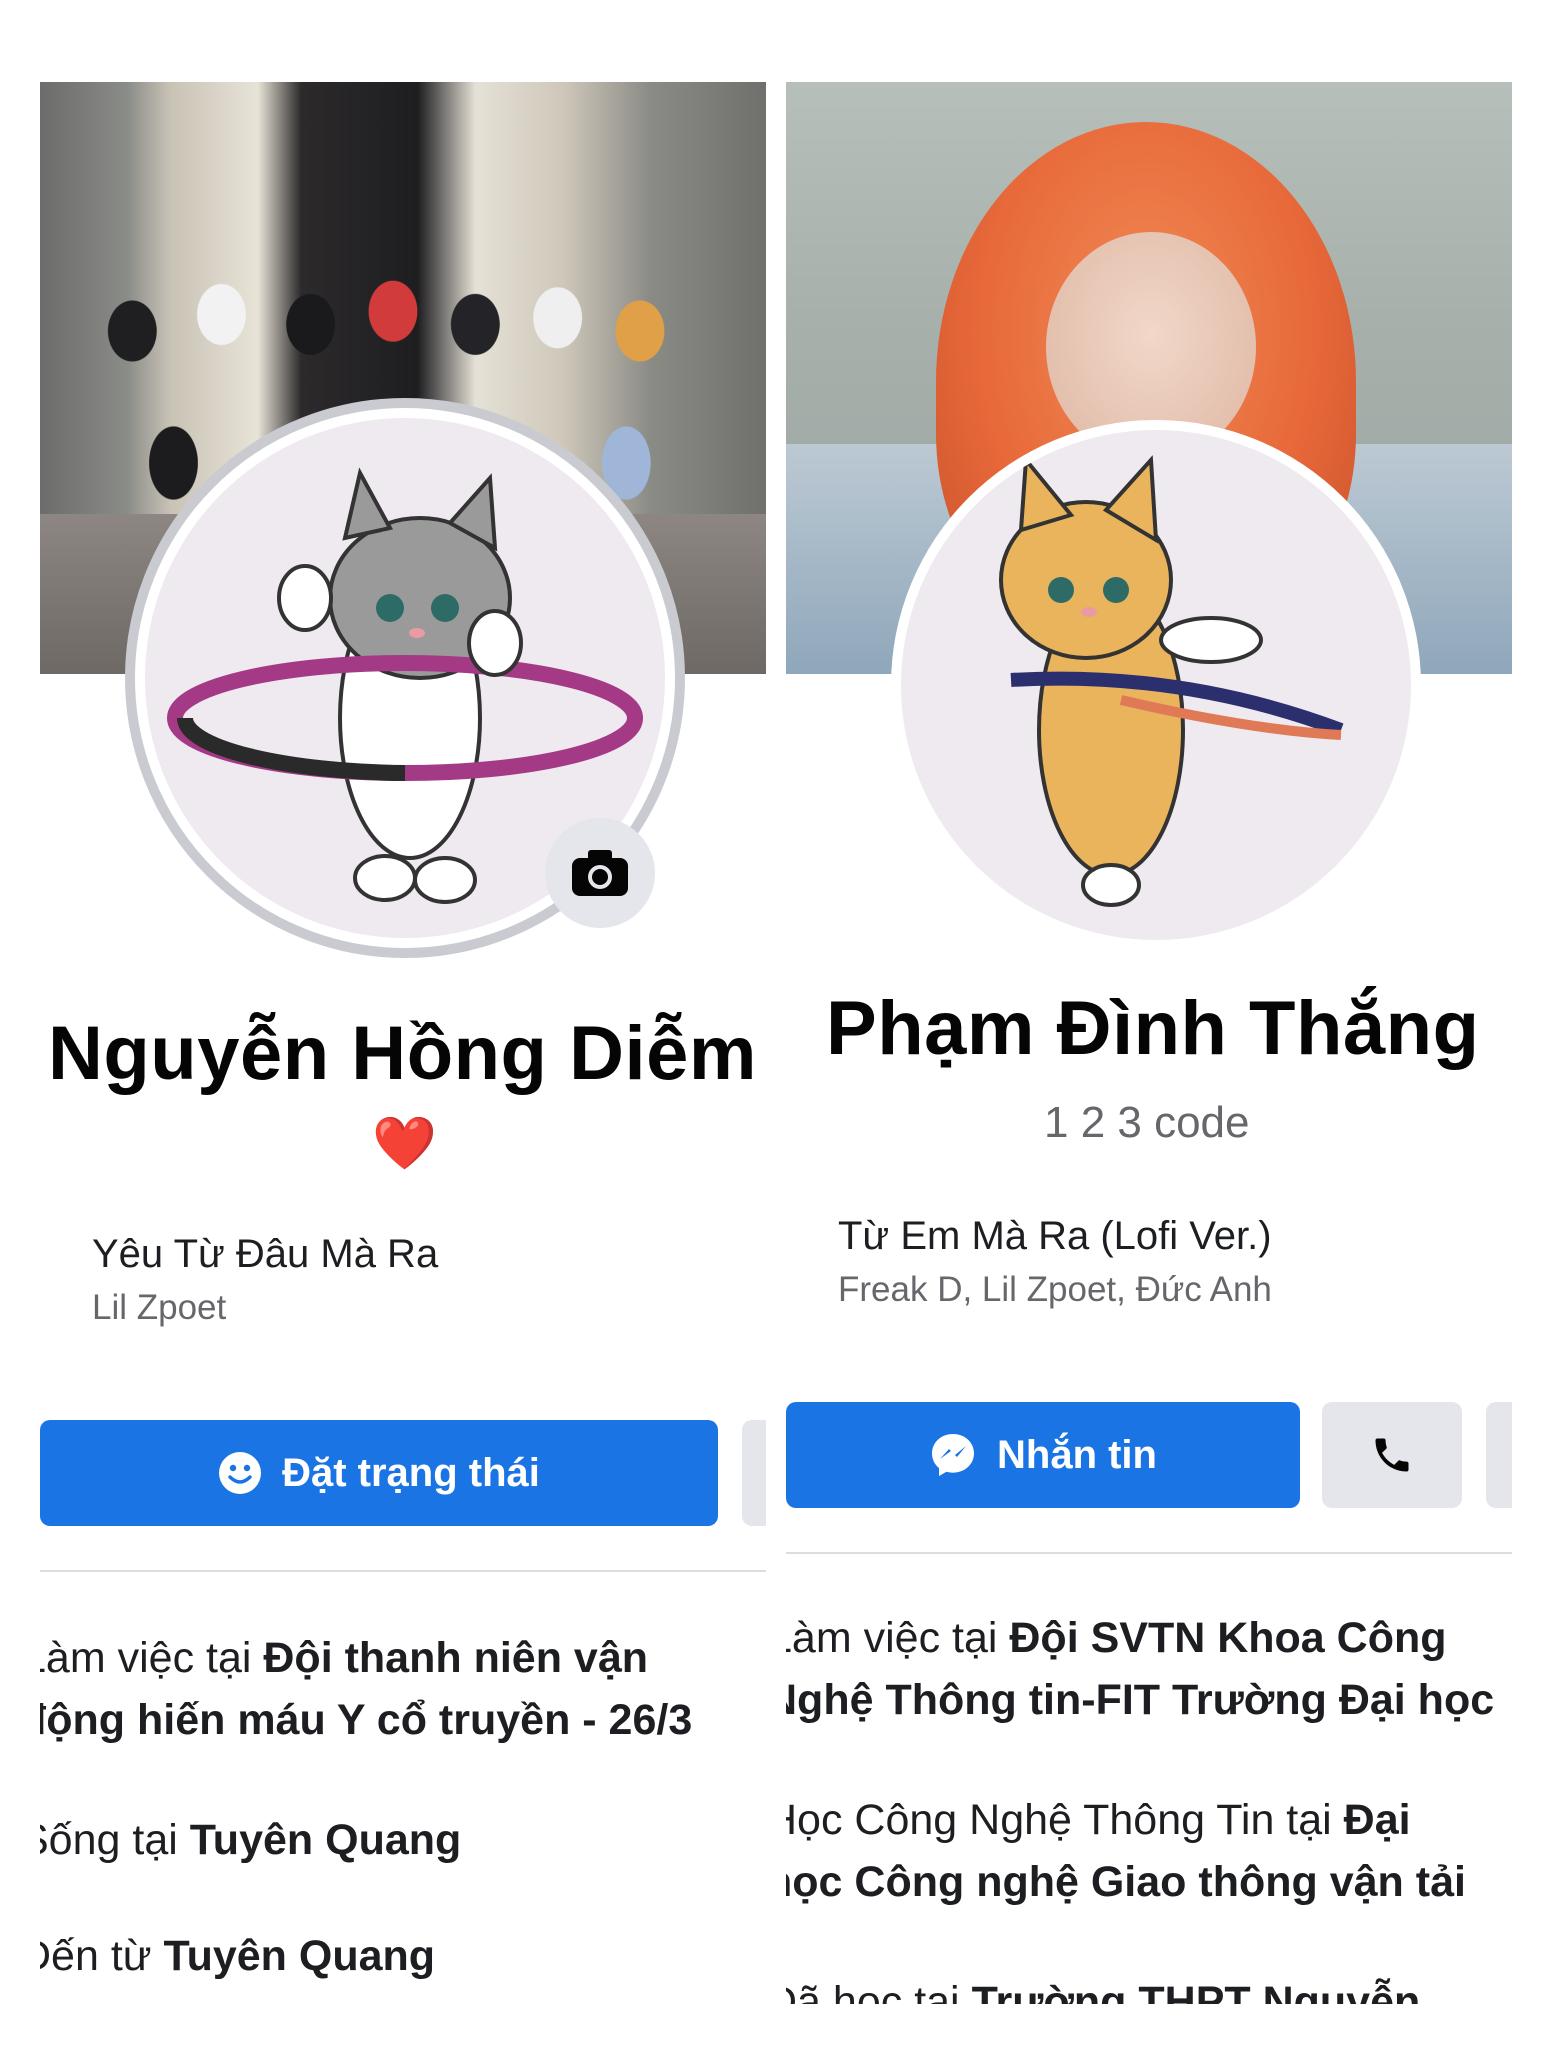 This screenshot has width=1553, height=2048. I want to click on info-from: Đến từ Tuyên Quang, so click(238, 1956).